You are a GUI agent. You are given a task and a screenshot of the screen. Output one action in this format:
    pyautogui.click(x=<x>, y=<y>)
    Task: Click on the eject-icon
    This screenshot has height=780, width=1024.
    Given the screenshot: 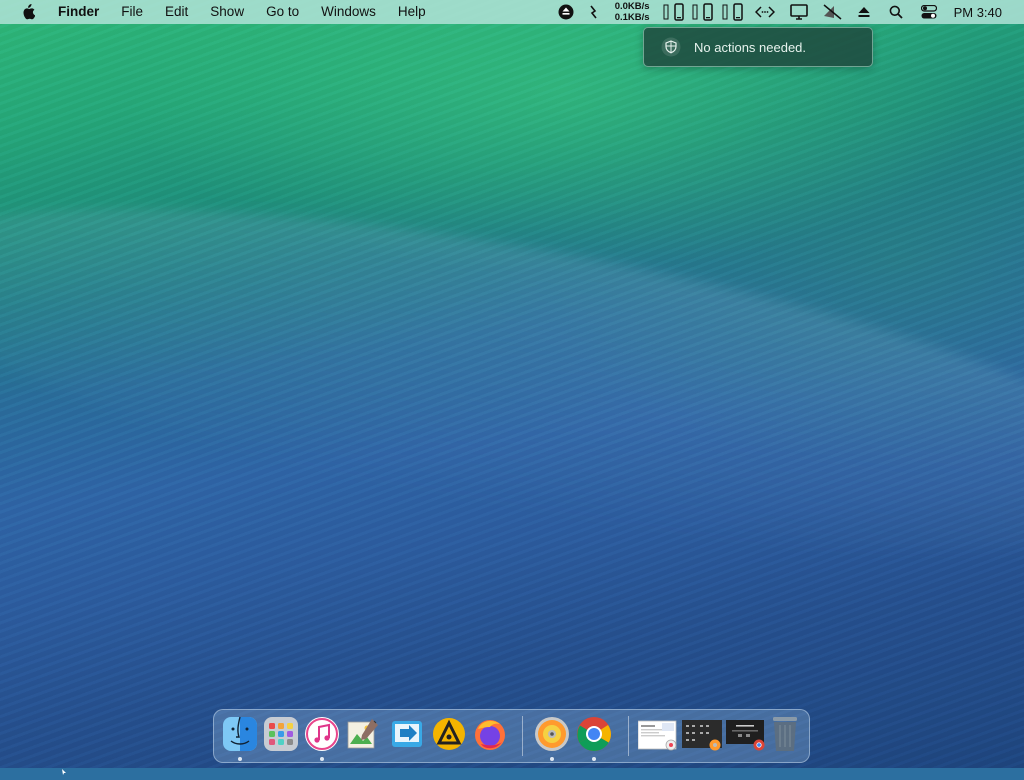 What is the action you would take?
    pyautogui.click(x=864, y=12)
    